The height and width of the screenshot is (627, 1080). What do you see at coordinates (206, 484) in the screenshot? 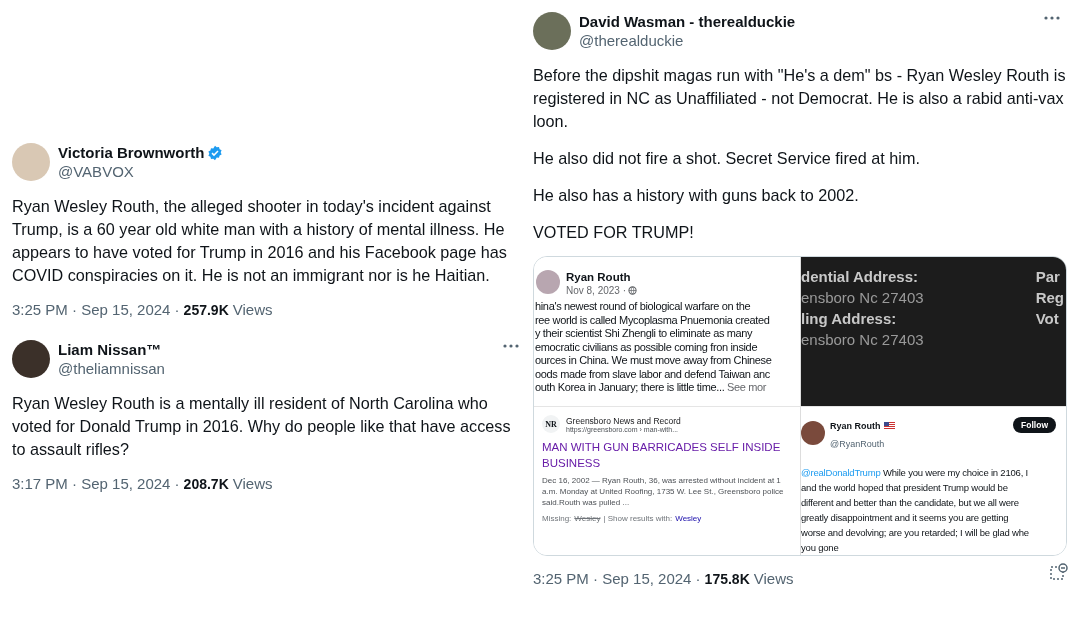
I see `view-count: 208.7K` at bounding box center [206, 484].